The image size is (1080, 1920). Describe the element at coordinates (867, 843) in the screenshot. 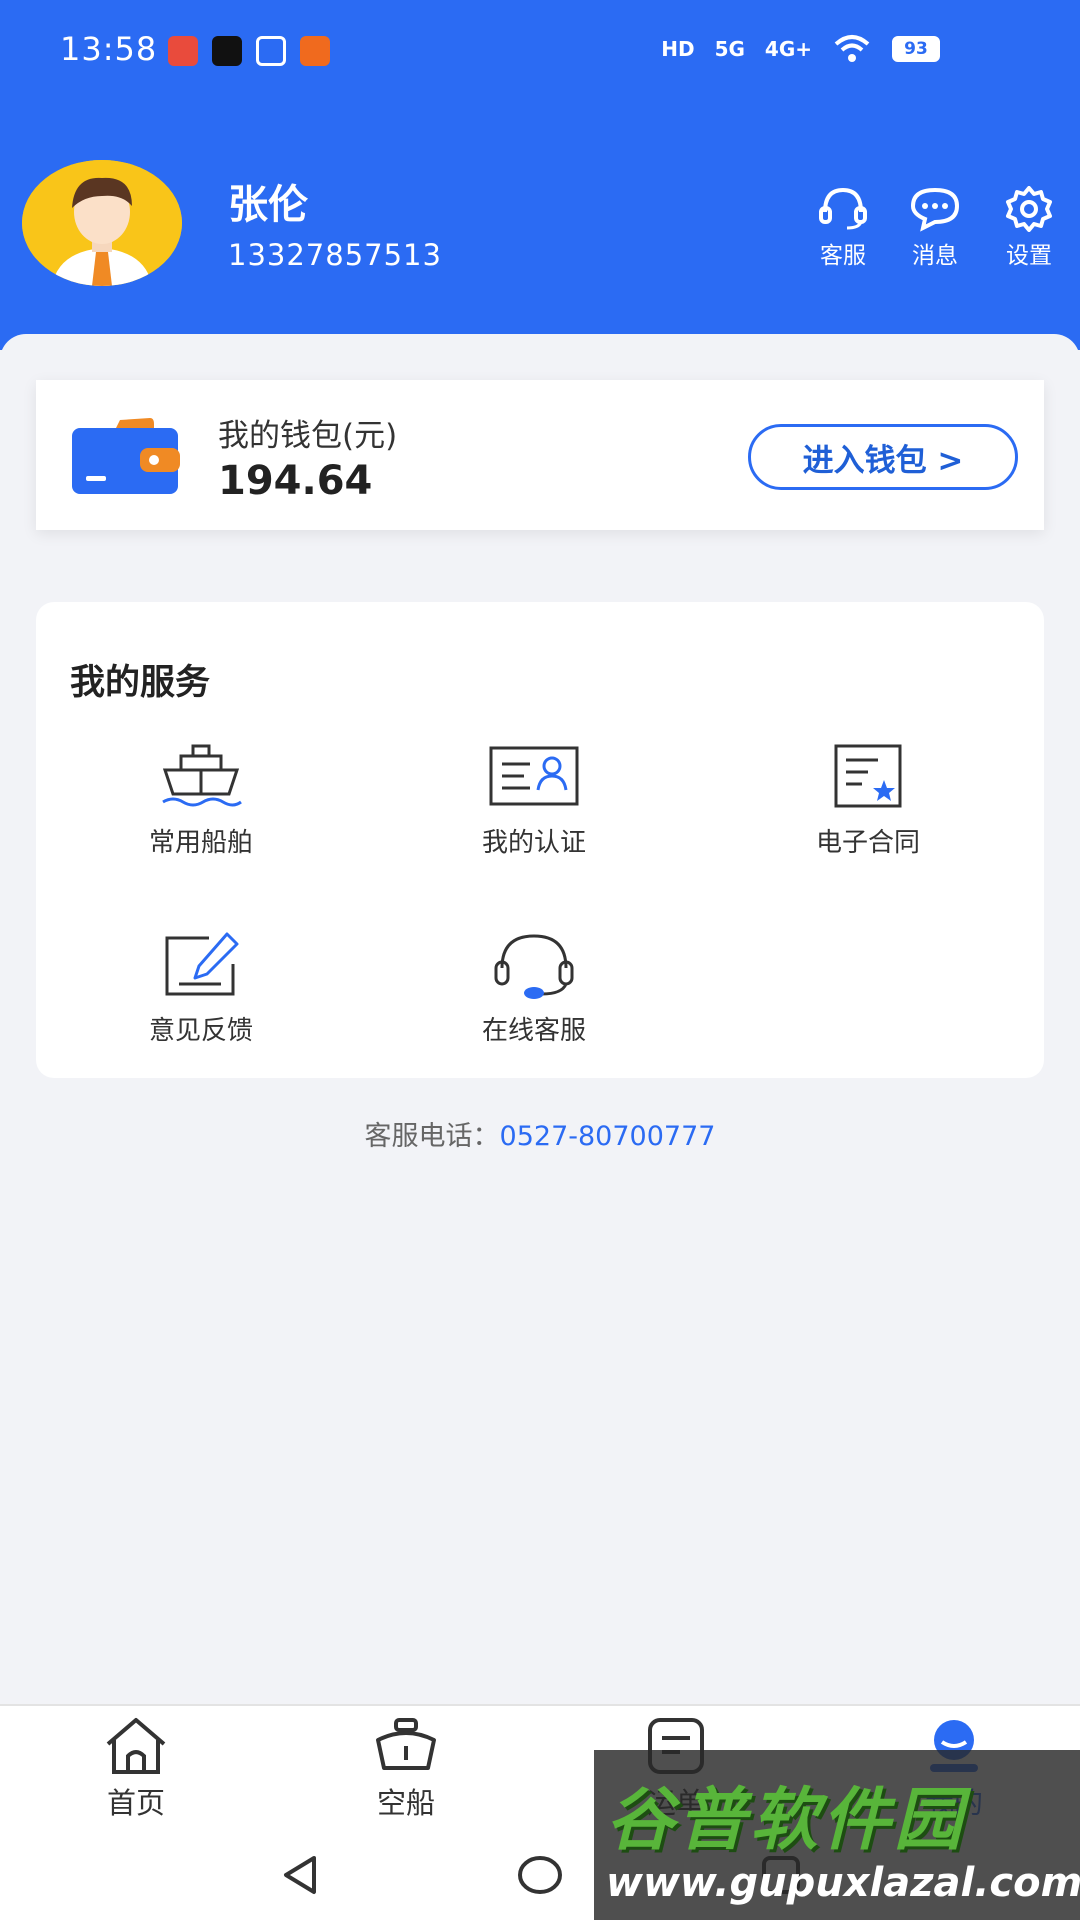

I see `service-label: 电子合同` at that location.